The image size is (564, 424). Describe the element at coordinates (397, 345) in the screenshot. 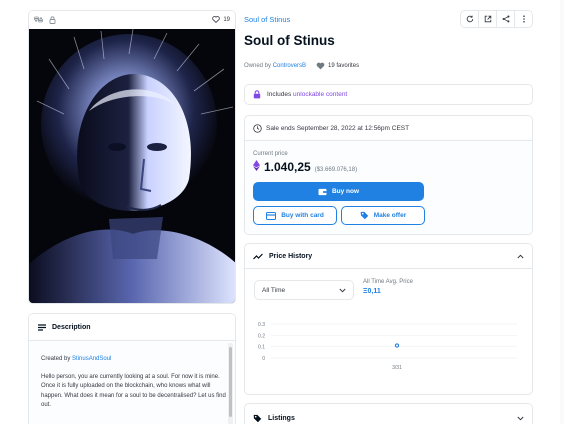

I see `chart-data-point` at that location.